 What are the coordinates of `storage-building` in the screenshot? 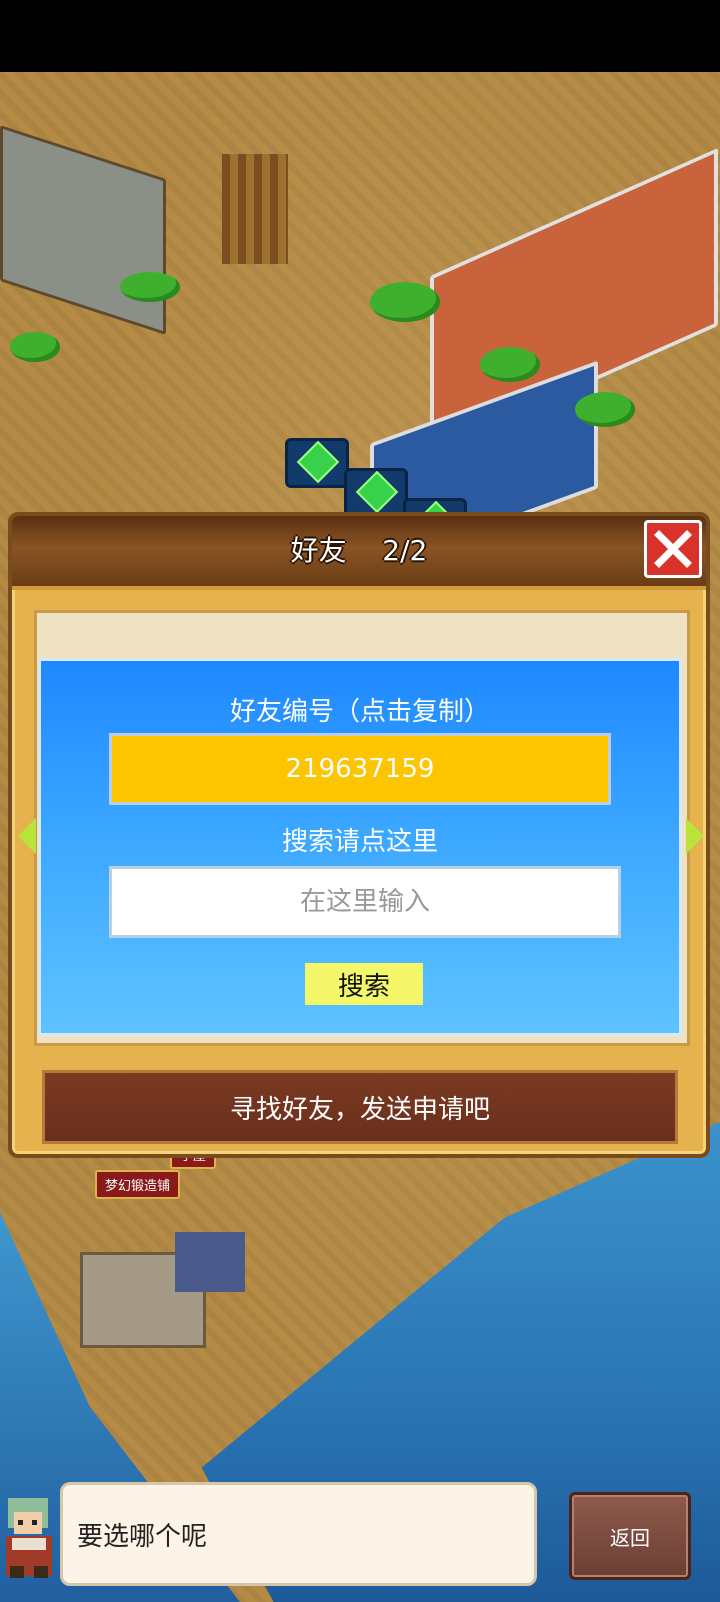 It's located at (83, 230).